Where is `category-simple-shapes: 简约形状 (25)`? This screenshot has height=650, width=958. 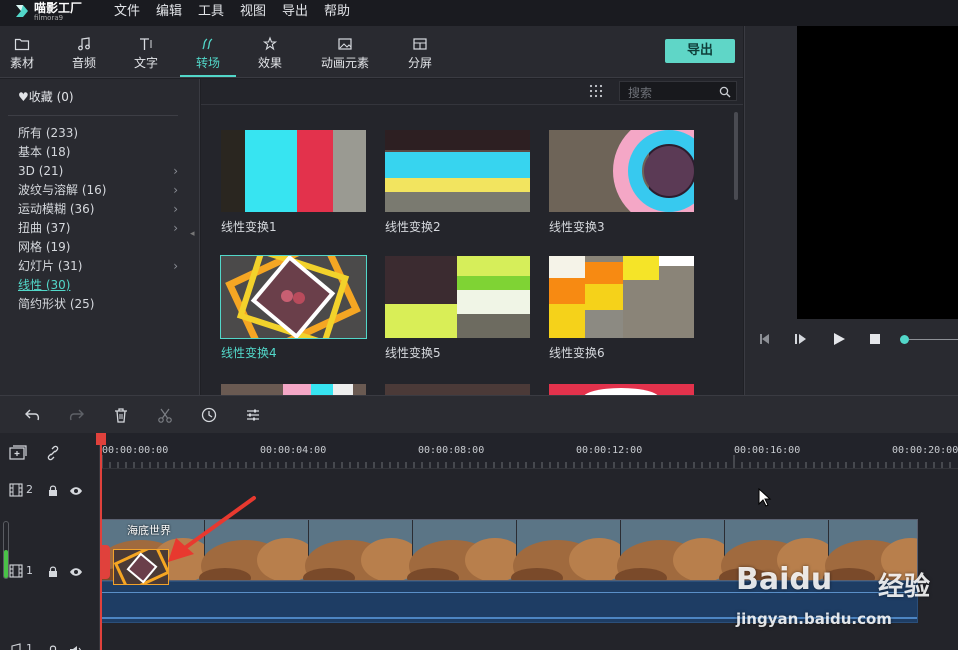 category-simple-shapes: 简约形状 (25) is located at coordinates (102, 304).